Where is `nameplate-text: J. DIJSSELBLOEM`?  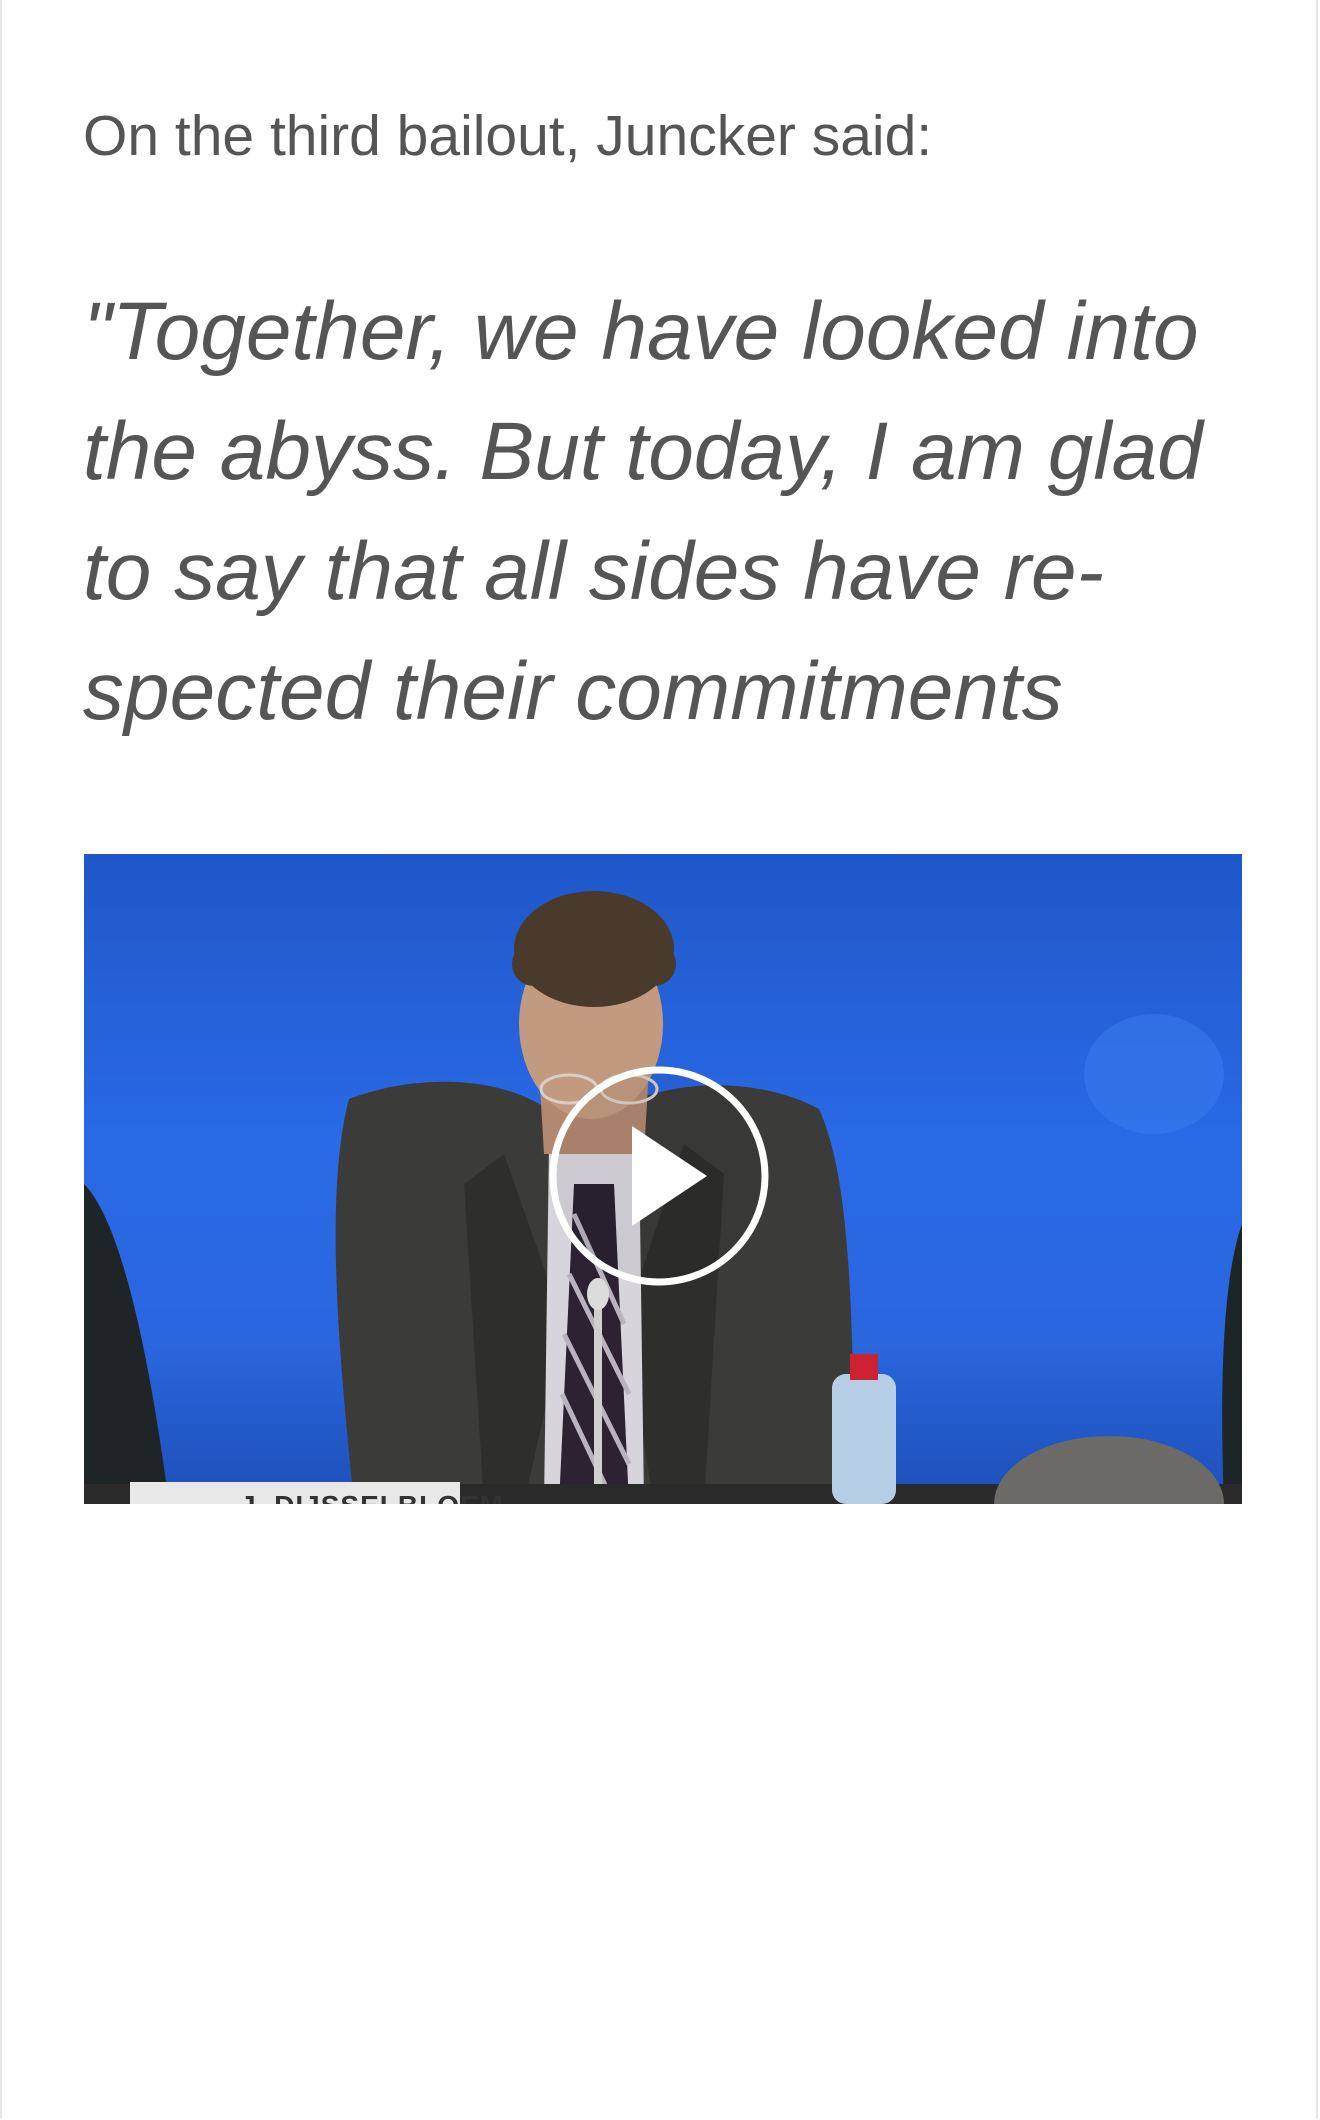 nameplate-text: J. DIJSSELBLOEM is located at coordinates (372, 1496).